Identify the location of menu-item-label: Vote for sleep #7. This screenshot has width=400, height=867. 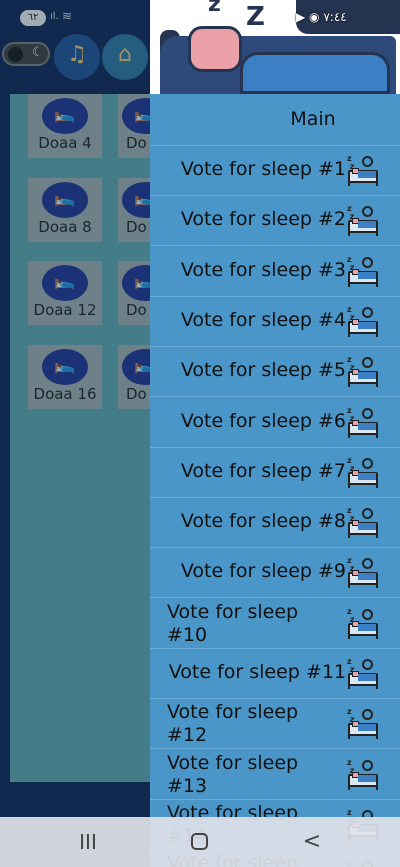
(263, 470).